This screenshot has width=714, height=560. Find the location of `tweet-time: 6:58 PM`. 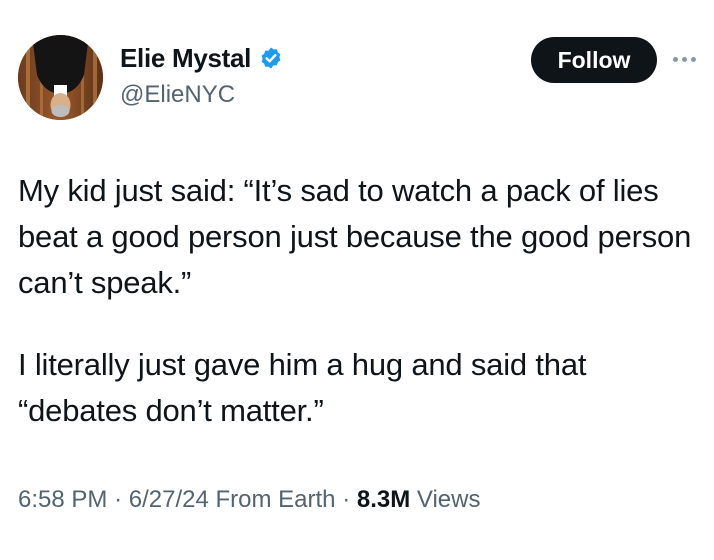

tweet-time: 6:58 PM is located at coordinates (62, 499).